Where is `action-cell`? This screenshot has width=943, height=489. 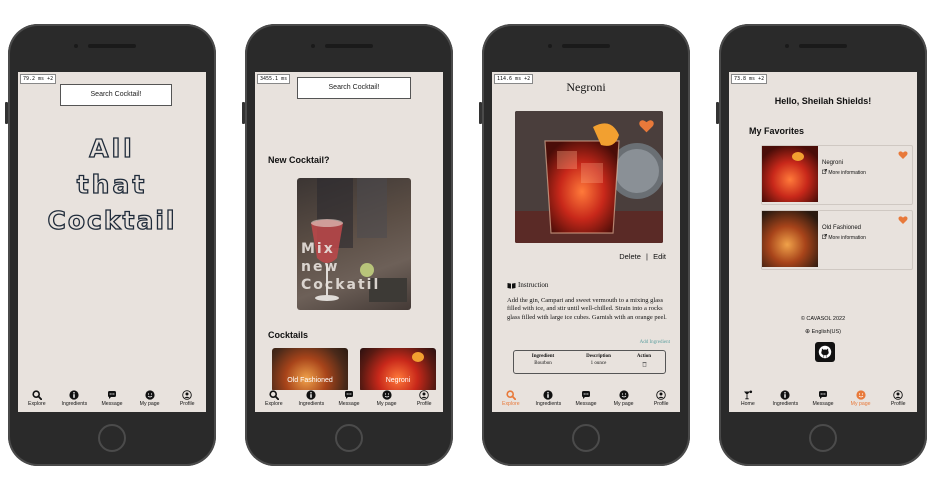 action-cell is located at coordinates (644, 364).